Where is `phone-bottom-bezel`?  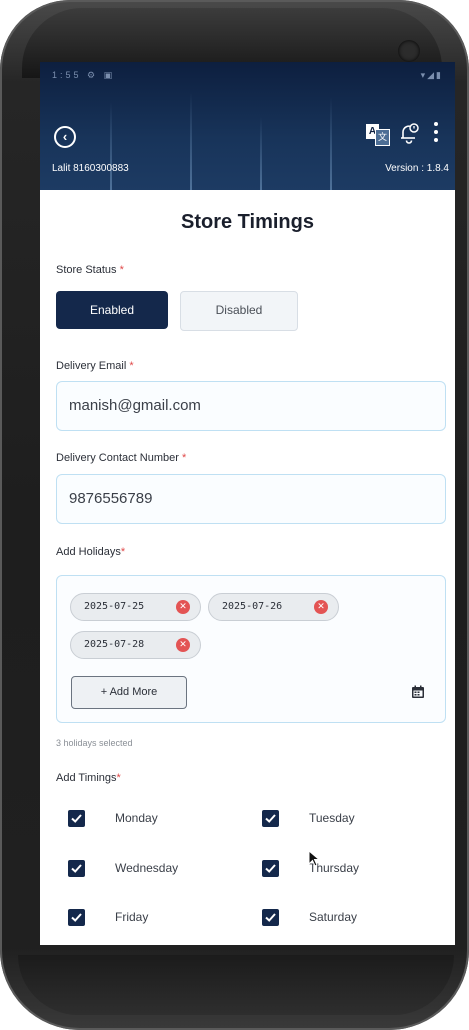 phone-bottom-bezel is located at coordinates (236, 985).